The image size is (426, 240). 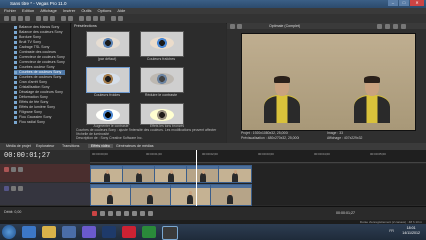 I want to click on copy-icon, so click(x=45, y=18).